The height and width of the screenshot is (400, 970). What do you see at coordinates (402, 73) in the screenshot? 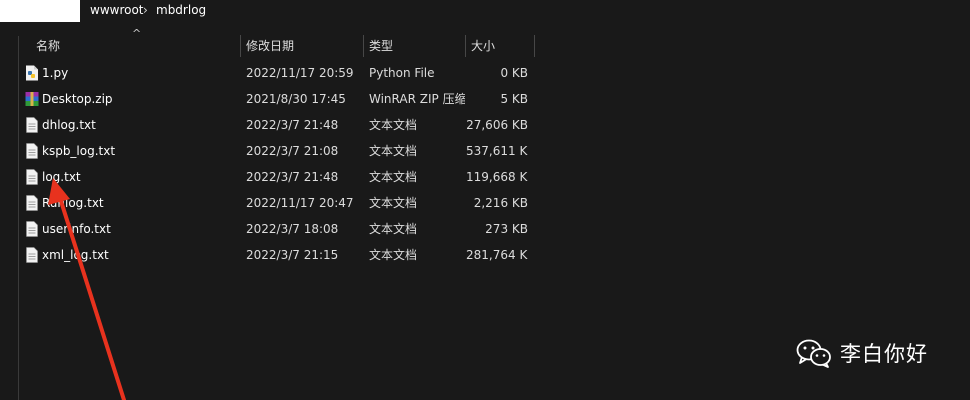
I see `file-type: Python File` at bounding box center [402, 73].